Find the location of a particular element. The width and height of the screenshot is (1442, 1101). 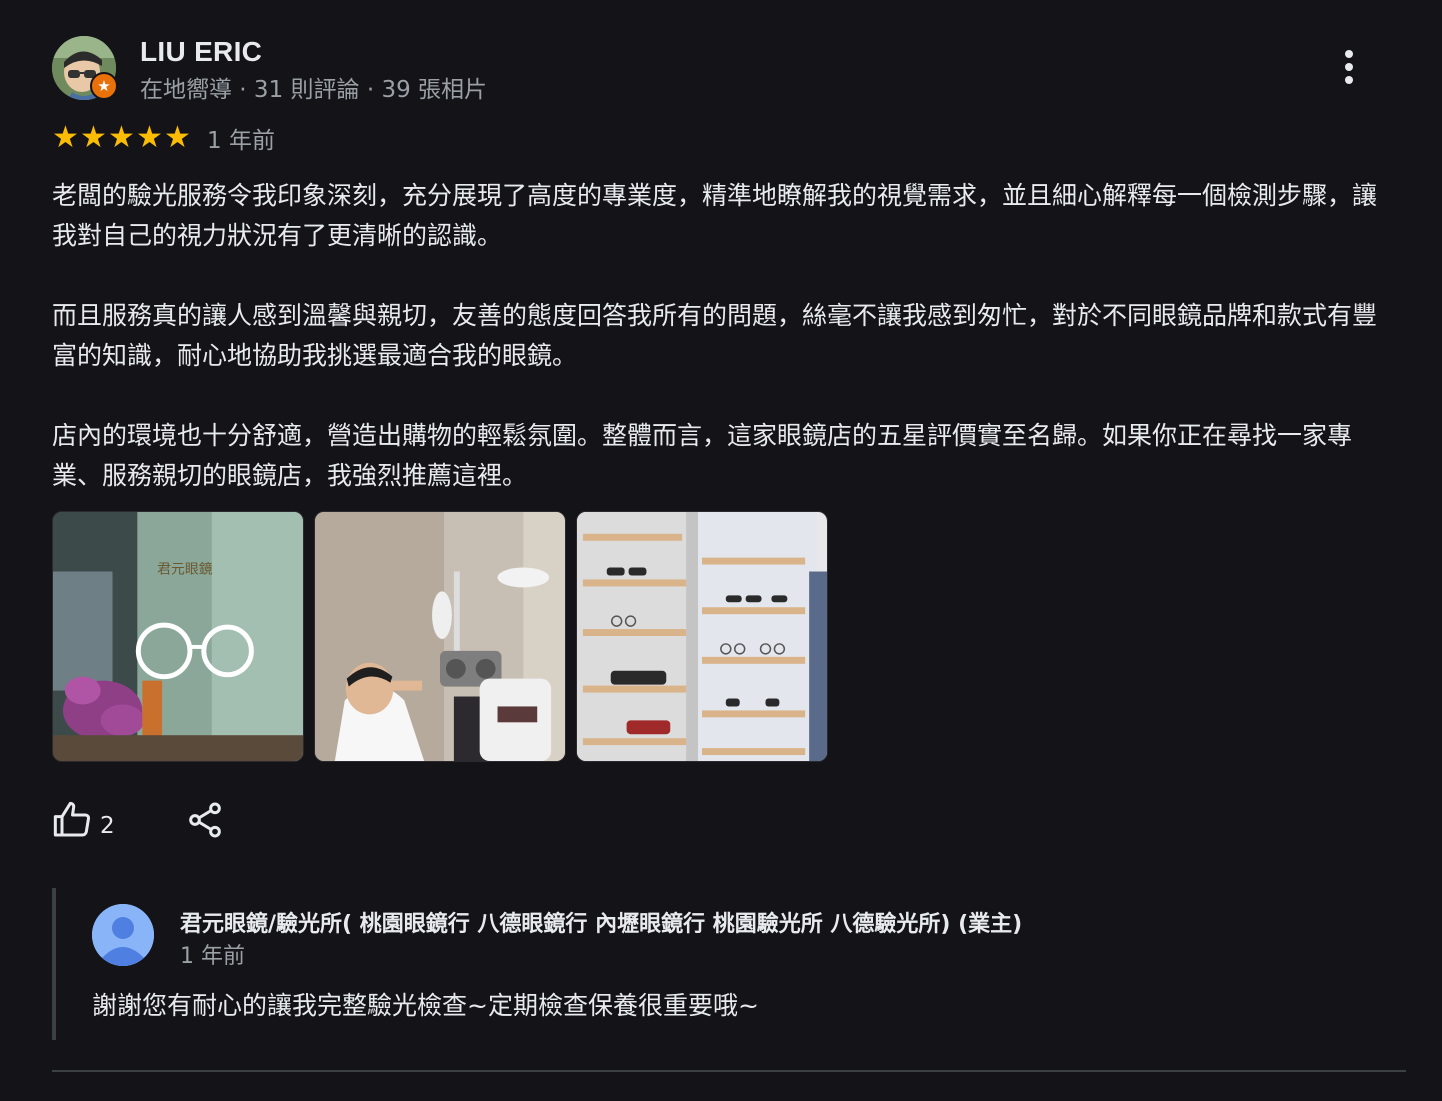

reviewer-name: LIU ERIC is located at coordinates (201, 52).